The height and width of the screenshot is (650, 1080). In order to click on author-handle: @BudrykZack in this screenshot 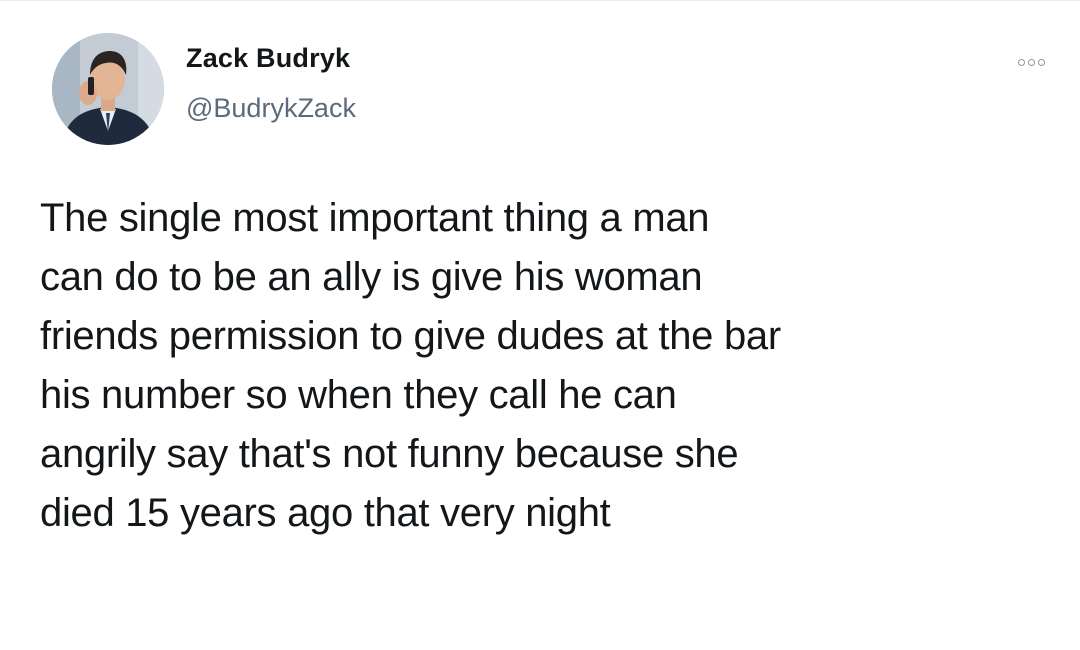, I will do `click(271, 108)`.